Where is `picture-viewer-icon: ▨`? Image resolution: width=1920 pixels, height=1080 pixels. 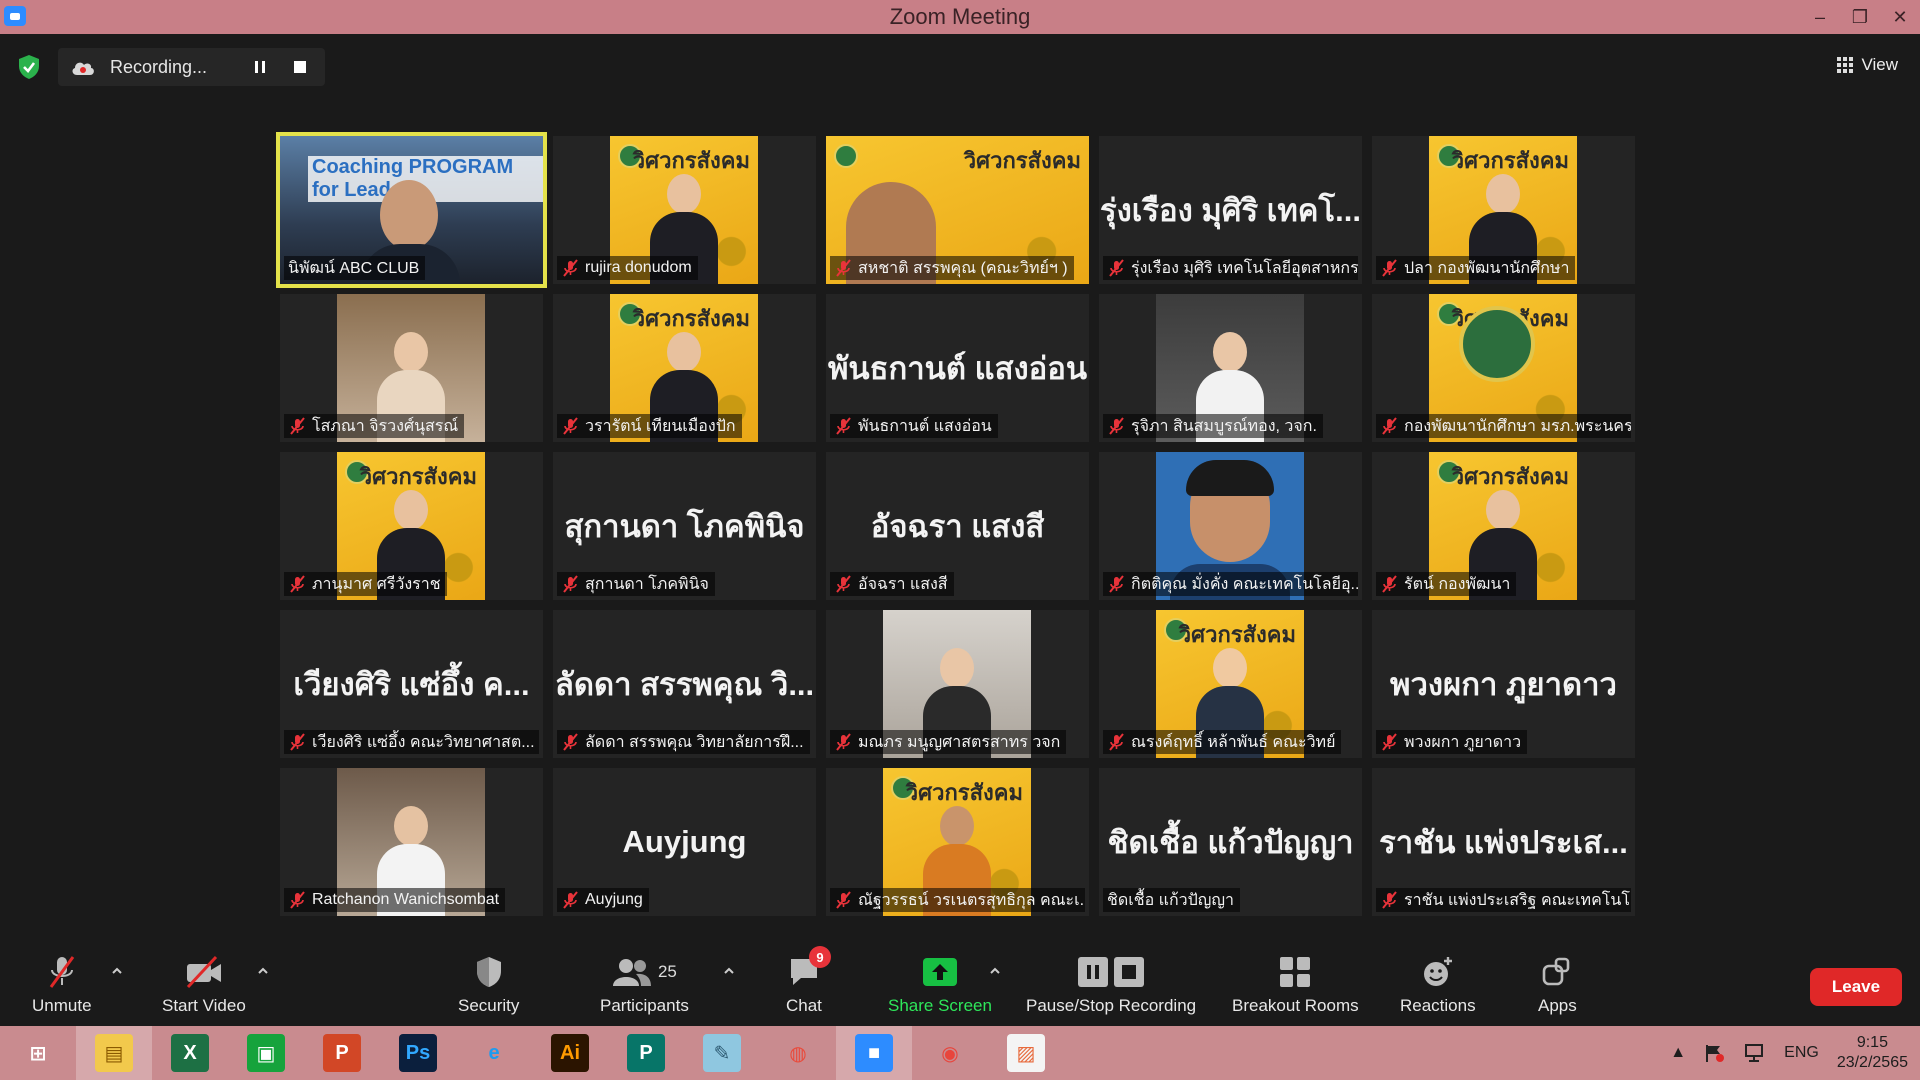
picture-viewer-icon: ▨ is located at coordinates (1026, 1053).